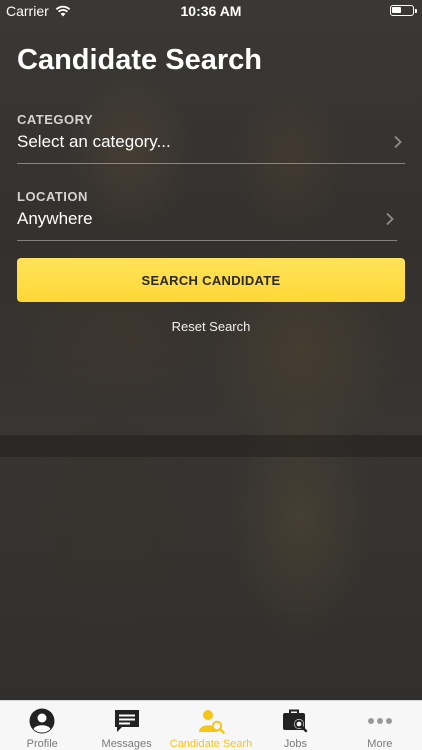 The height and width of the screenshot is (750, 422). What do you see at coordinates (126, 721) in the screenshot?
I see `messages-icon` at bounding box center [126, 721].